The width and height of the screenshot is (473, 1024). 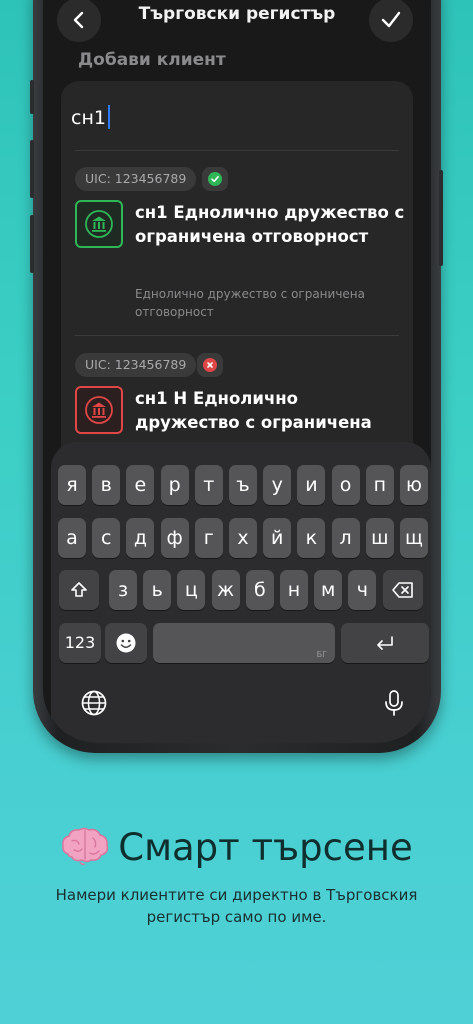 I want to click on confirm-button, so click(x=391, y=21).